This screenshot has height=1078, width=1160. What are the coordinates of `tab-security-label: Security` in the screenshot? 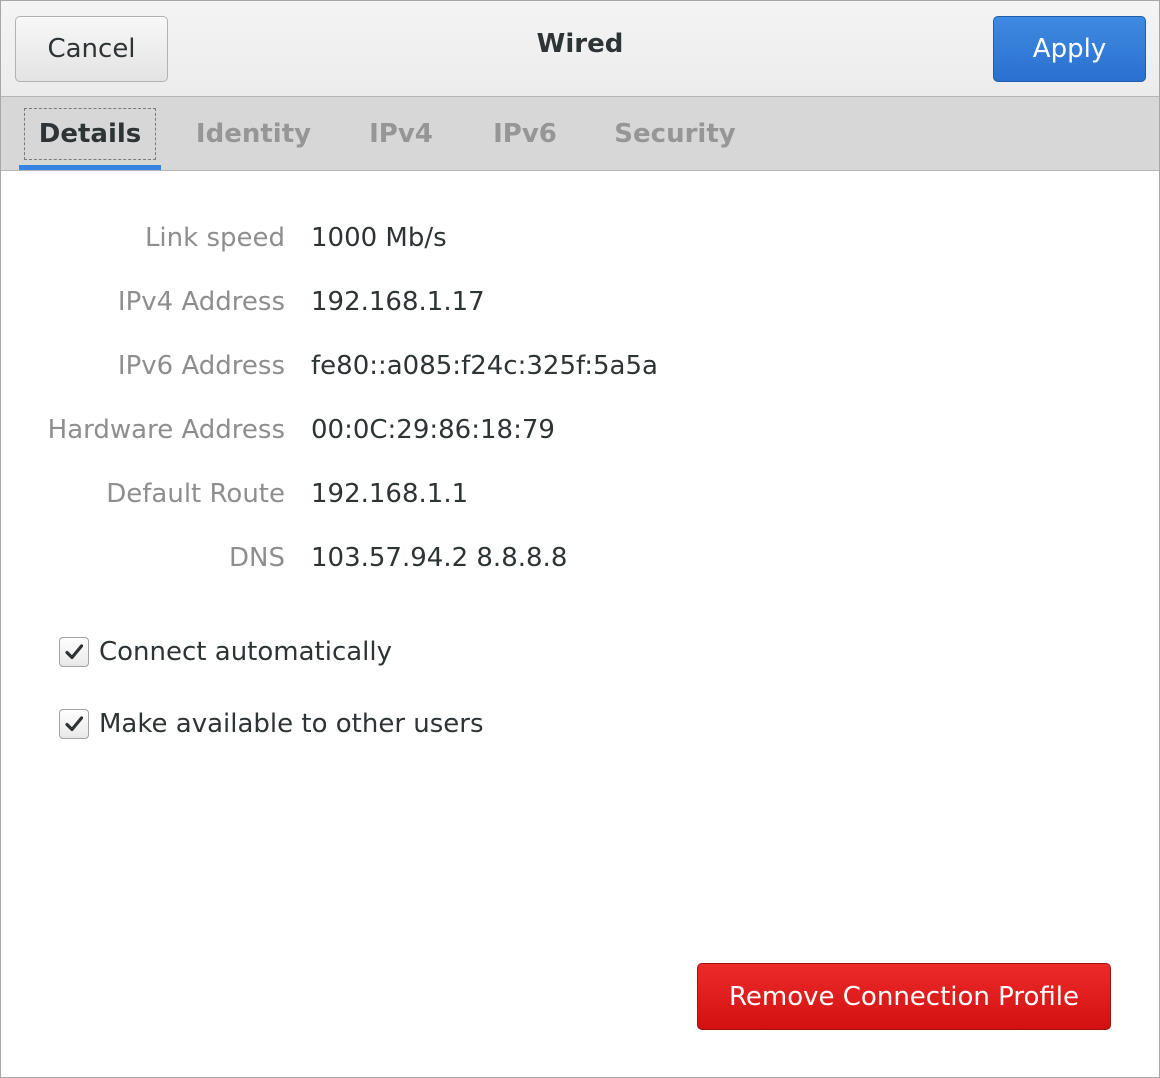 It's located at (675, 133).